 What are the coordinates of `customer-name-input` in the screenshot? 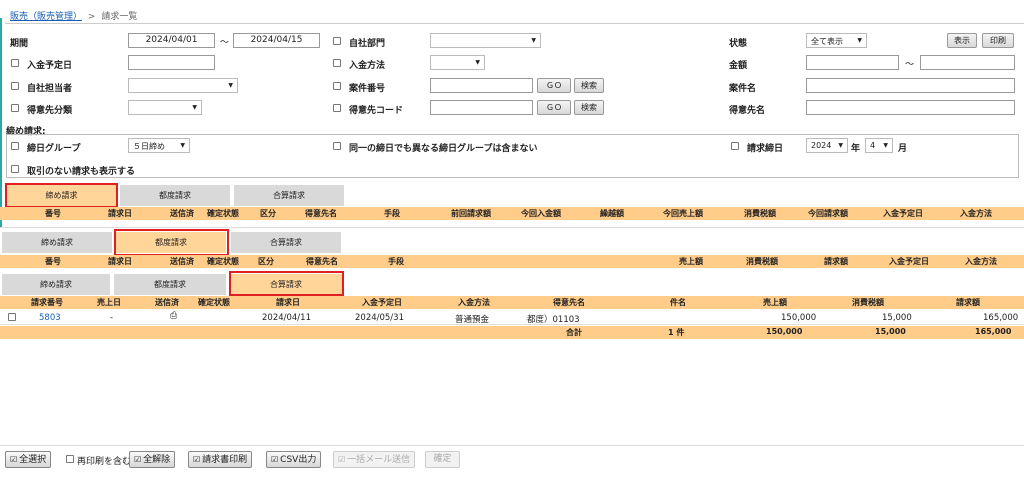 It's located at (910, 107).